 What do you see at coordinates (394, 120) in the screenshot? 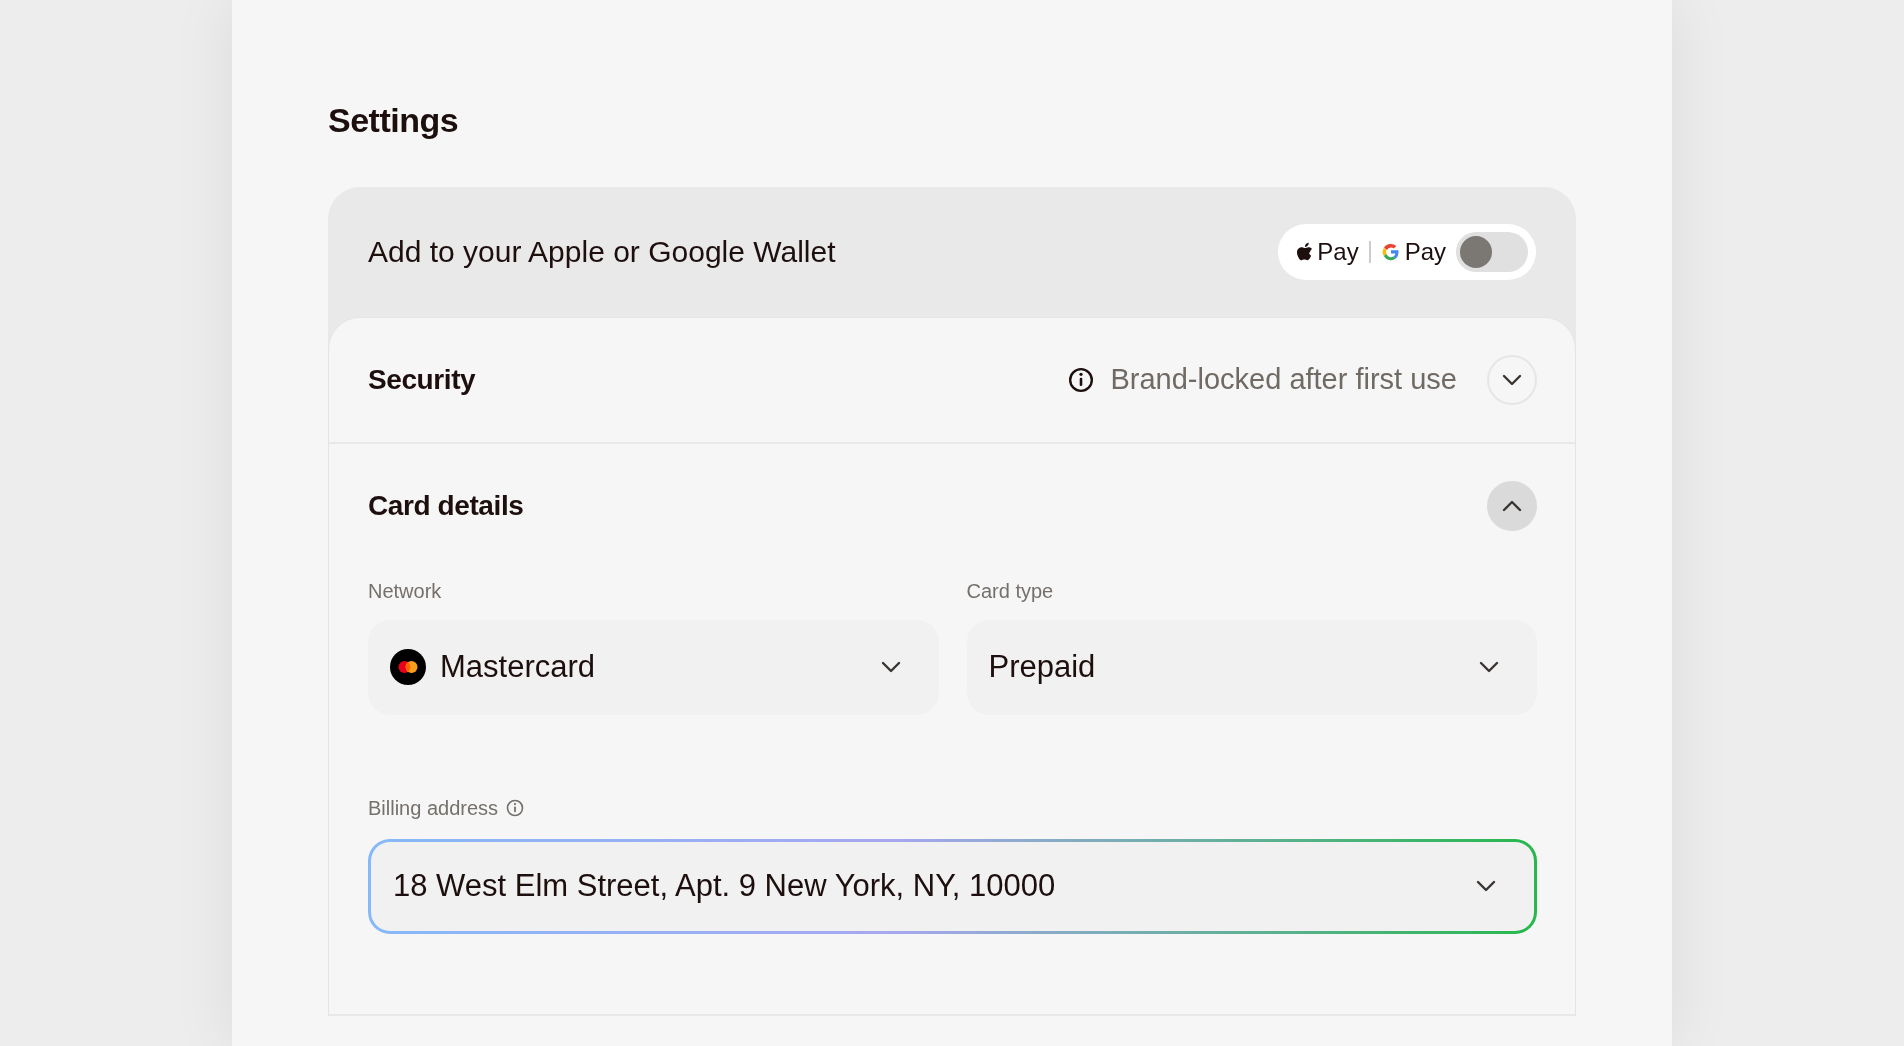
I see `page-title: Settings` at bounding box center [394, 120].